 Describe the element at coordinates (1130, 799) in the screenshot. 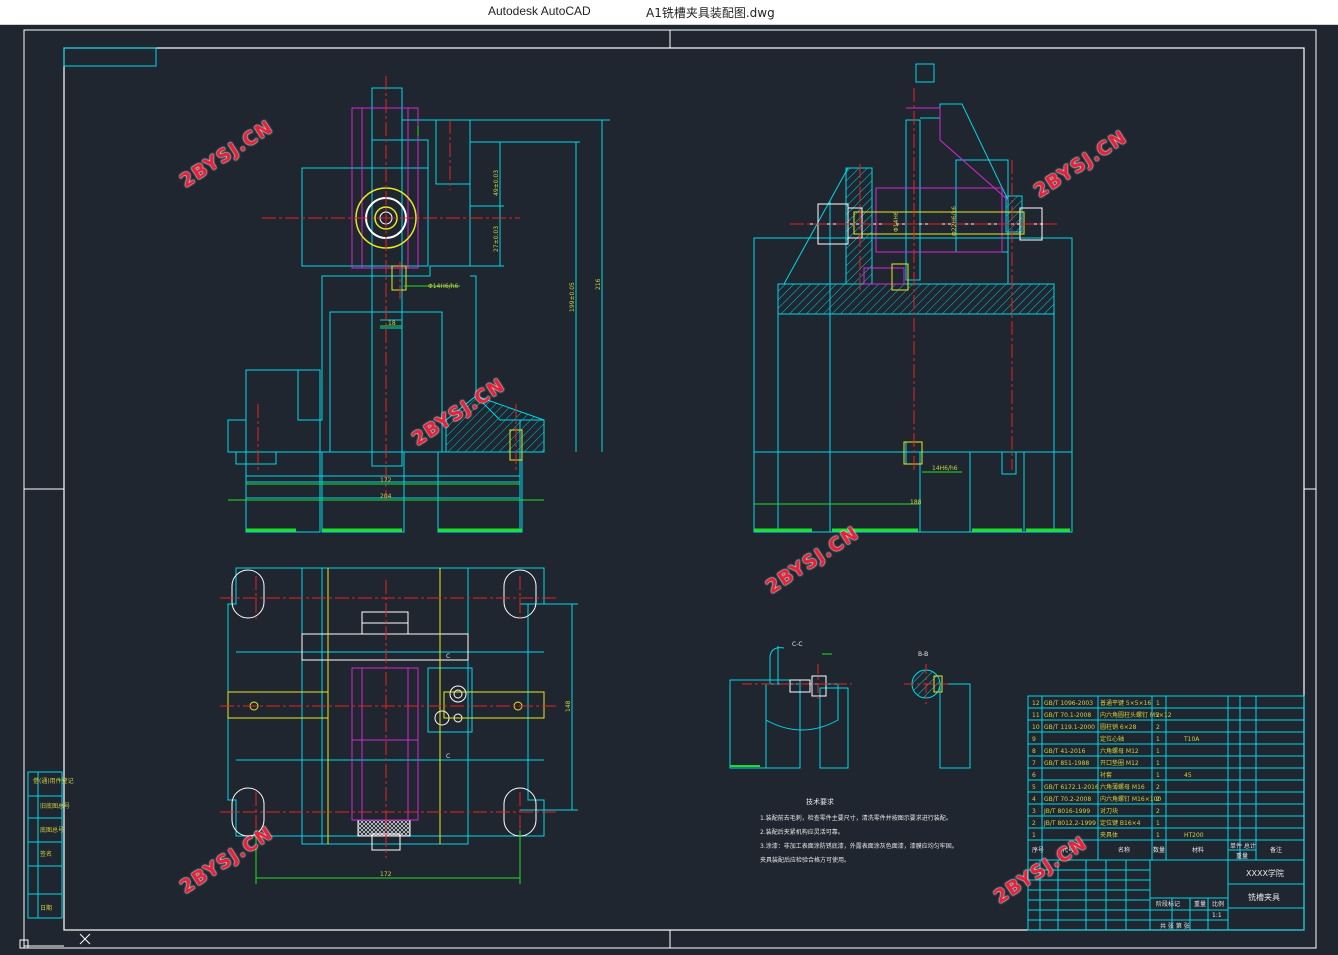

I see `bom-cell-name: 内六角螺钉 M16×100` at that location.